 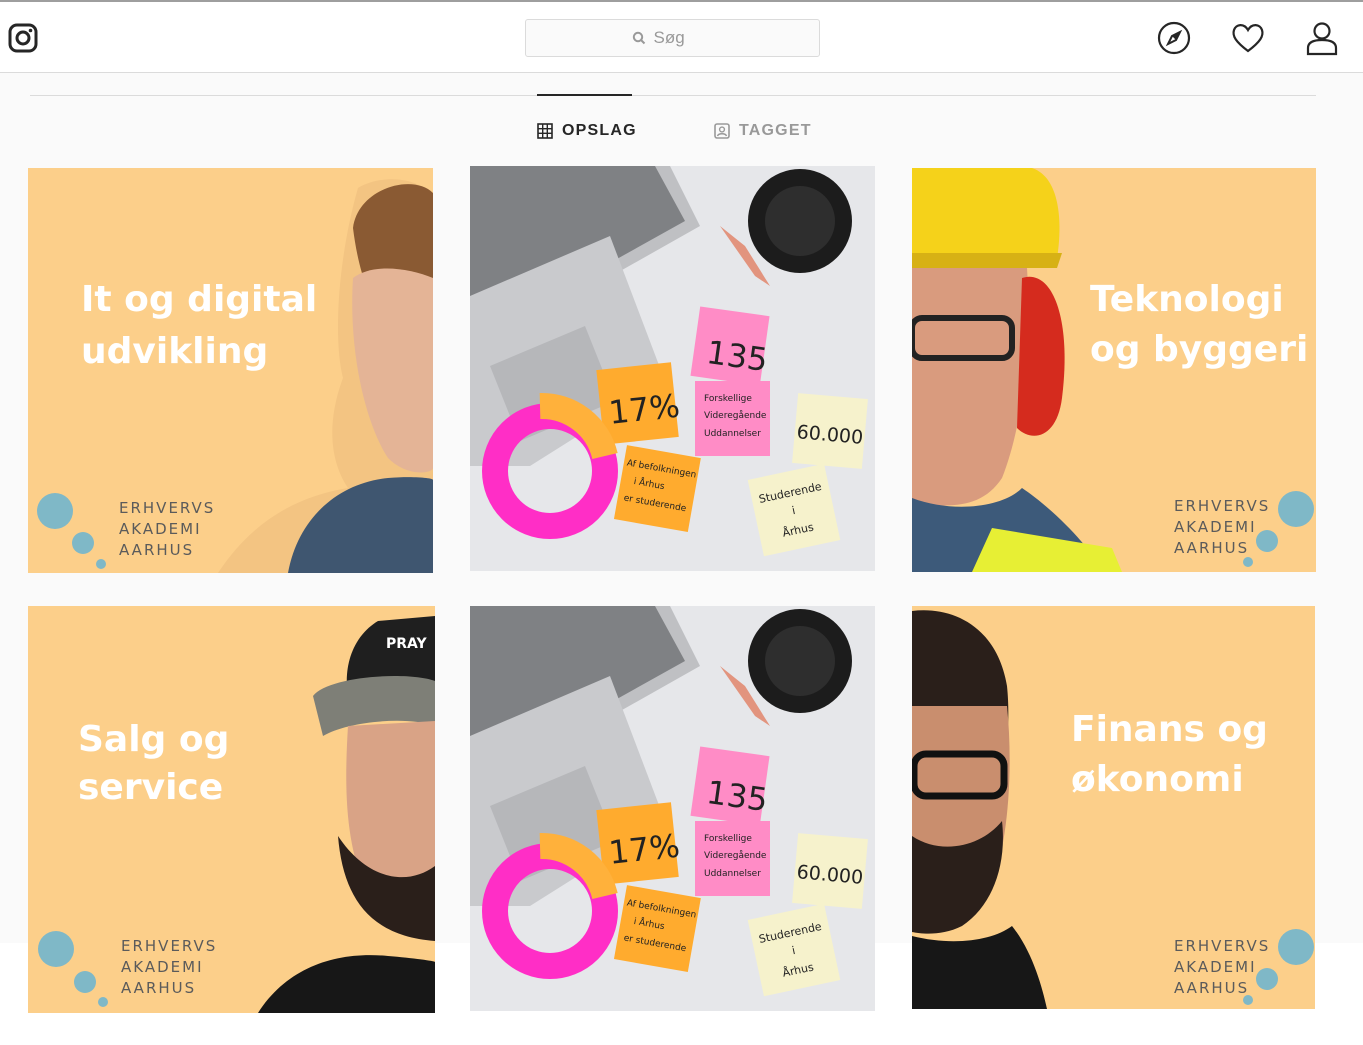 I want to click on post-title-line1: Salg og, so click(x=153, y=739).